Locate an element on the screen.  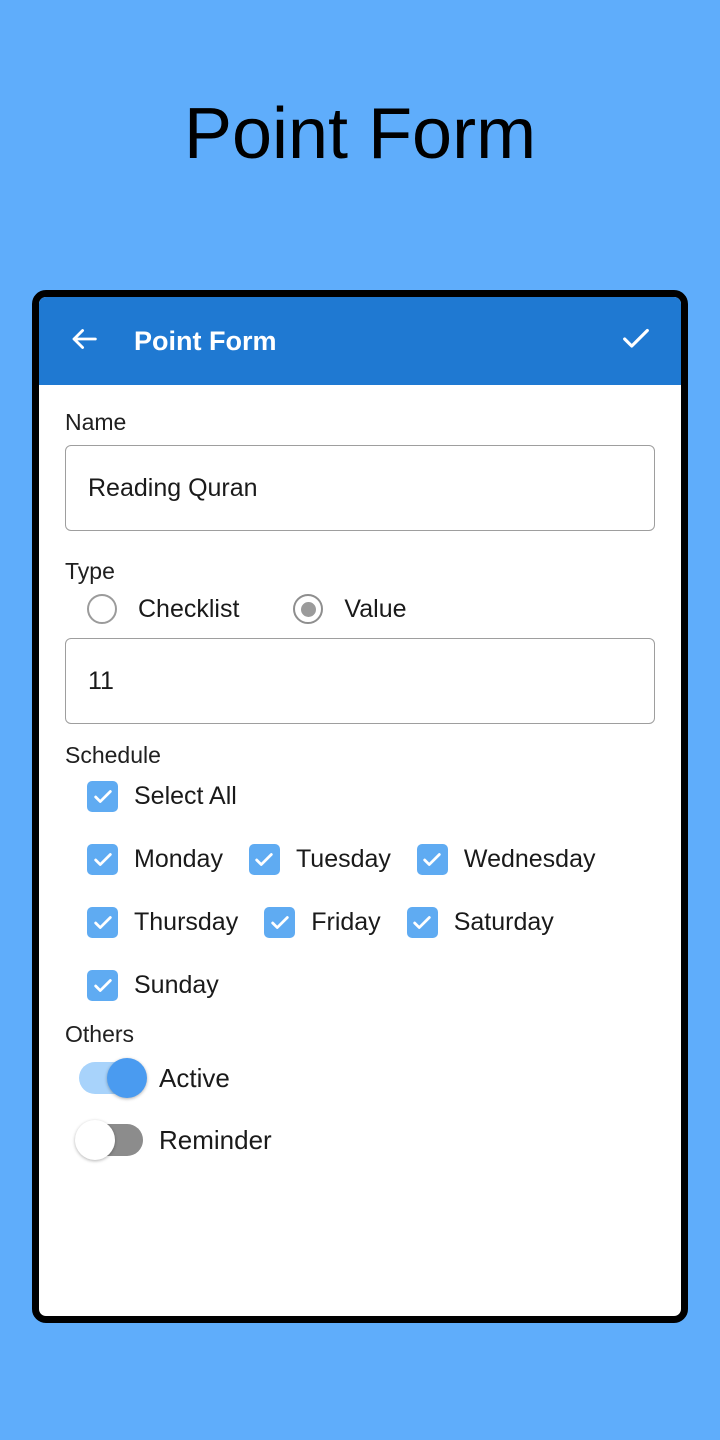
name-label: Name is located at coordinates (96, 422).